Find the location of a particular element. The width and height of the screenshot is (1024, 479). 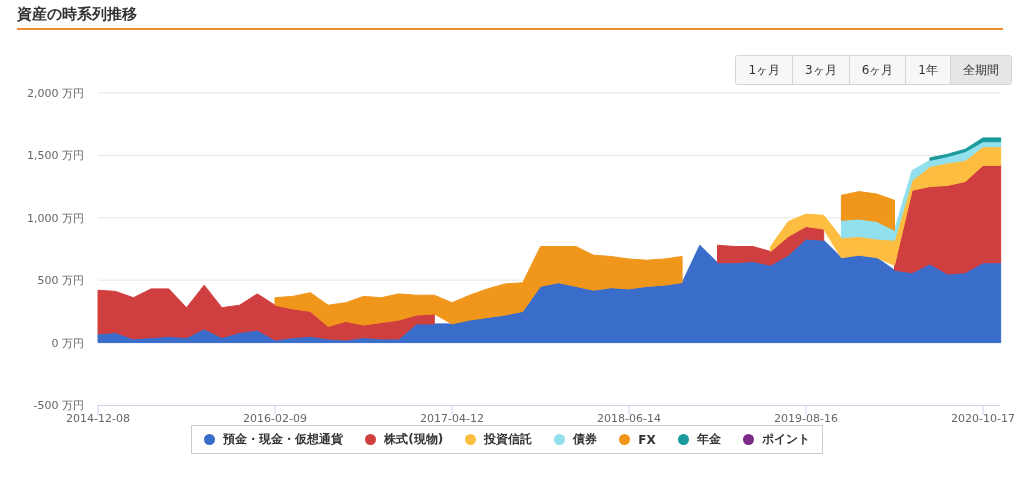

range-button: 6ヶ月 is located at coordinates (877, 70).